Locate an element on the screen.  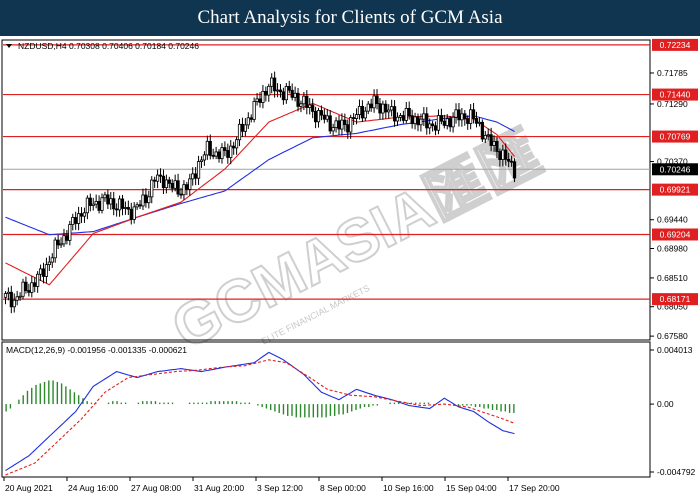
current-price-label: 0.70246 is located at coordinates (675, 169).